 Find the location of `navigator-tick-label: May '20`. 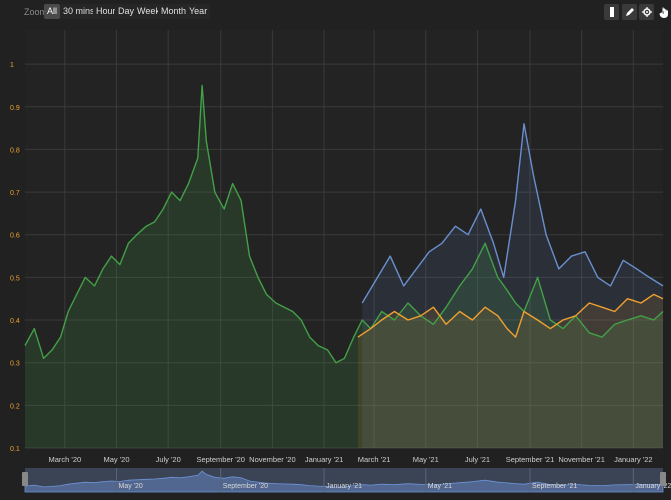

navigator-tick-label: May '20 is located at coordinates (131, 486).